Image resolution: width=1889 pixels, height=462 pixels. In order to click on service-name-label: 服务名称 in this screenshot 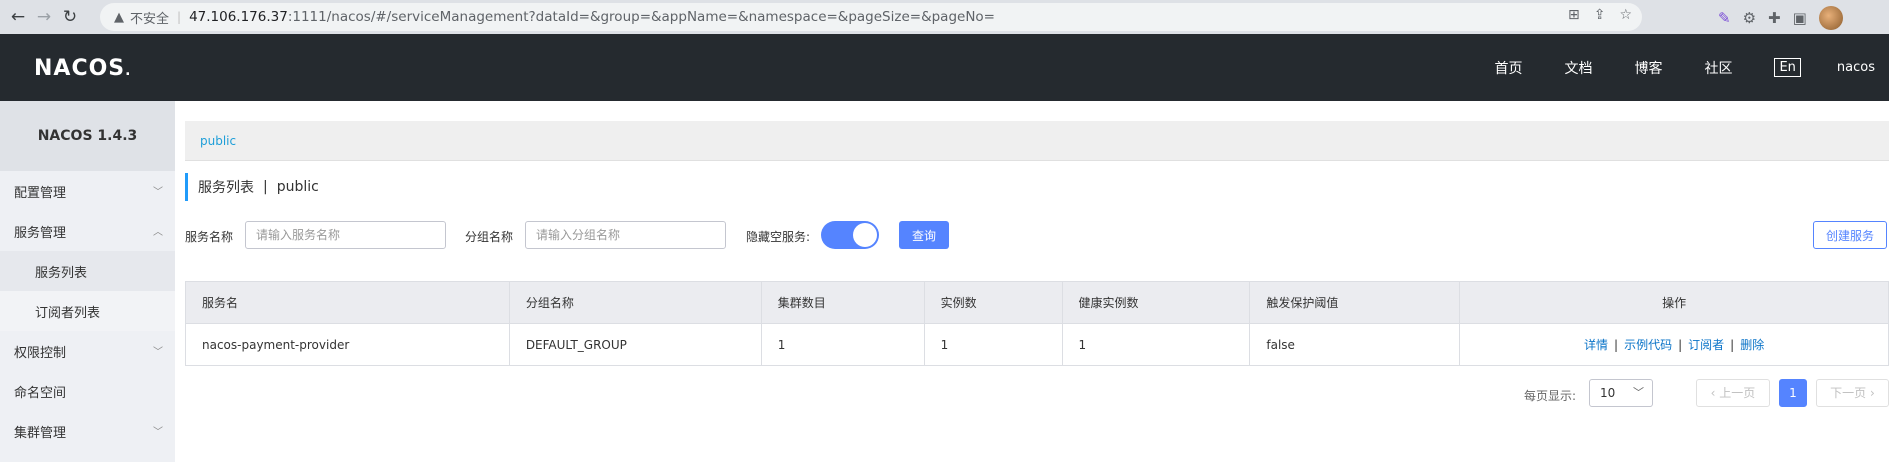, I will do `click(209, 237)`.